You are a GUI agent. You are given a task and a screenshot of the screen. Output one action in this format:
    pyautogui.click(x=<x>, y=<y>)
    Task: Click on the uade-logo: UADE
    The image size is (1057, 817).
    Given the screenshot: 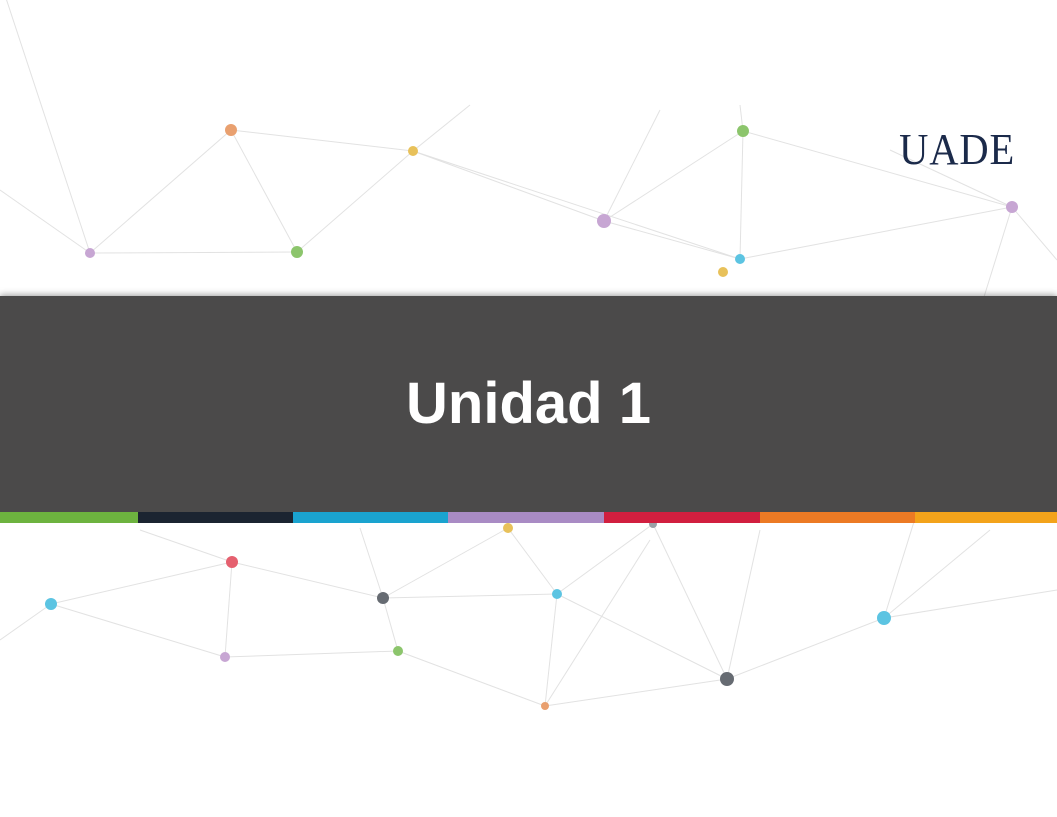 What is the action you would take?
    pyautogui.click(x=956, y=149)
    